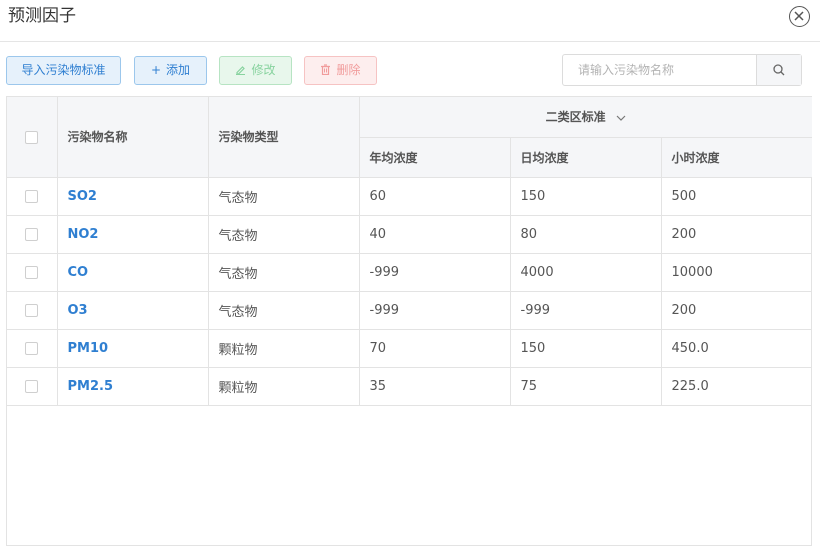 The width and height of the screenshot is (820, 554). What do you see at coordinates (586, 310) in the screenshot?
I see `daily-value: -999` at bounding box center [586, 310].